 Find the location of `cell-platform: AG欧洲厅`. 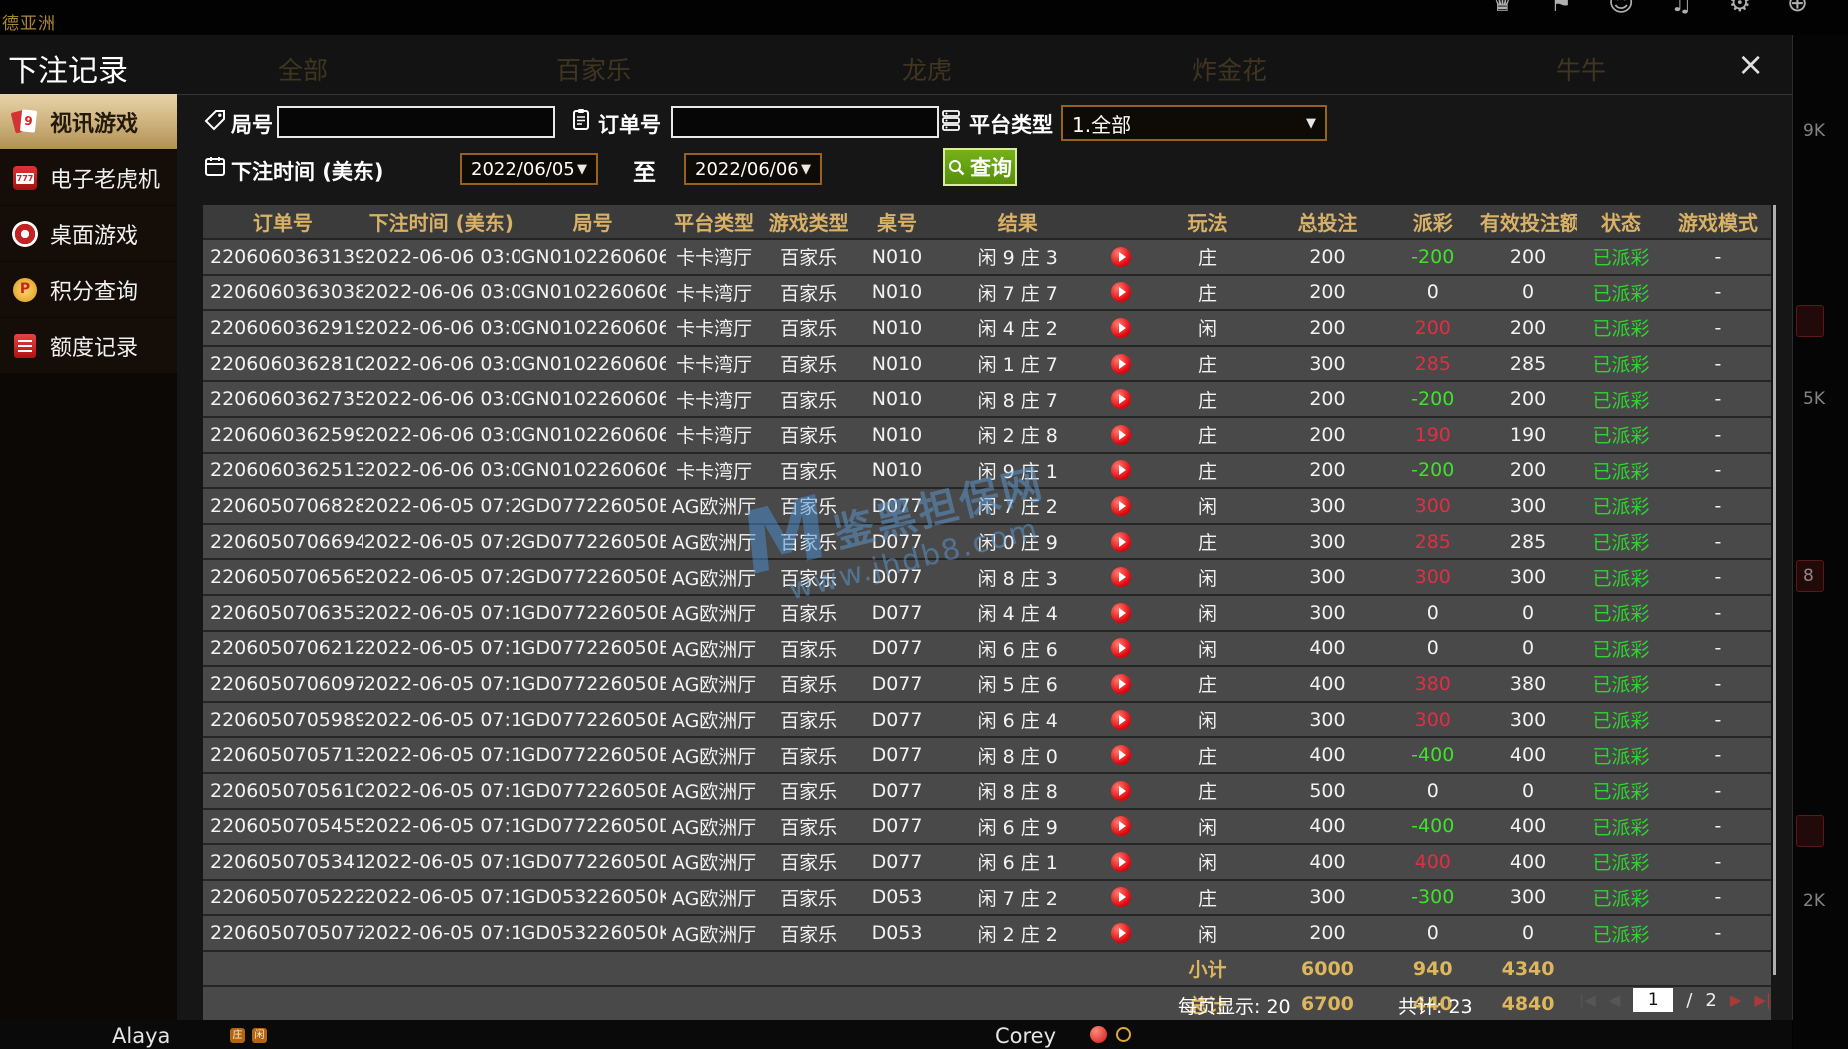

cell-platform: AG欧洲厅 is located at coordinates (714, 827).